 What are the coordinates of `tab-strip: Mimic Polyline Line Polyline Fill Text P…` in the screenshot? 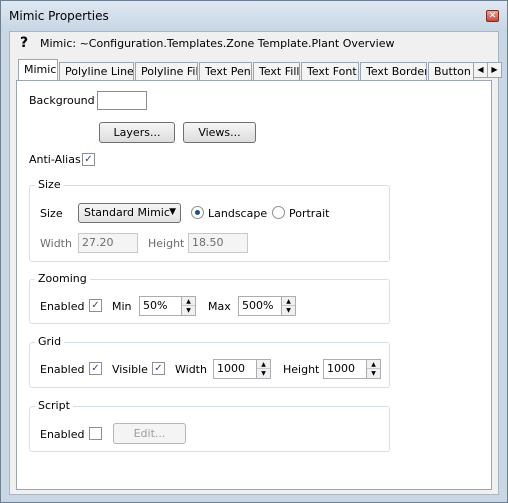 It's located at (259, 70).